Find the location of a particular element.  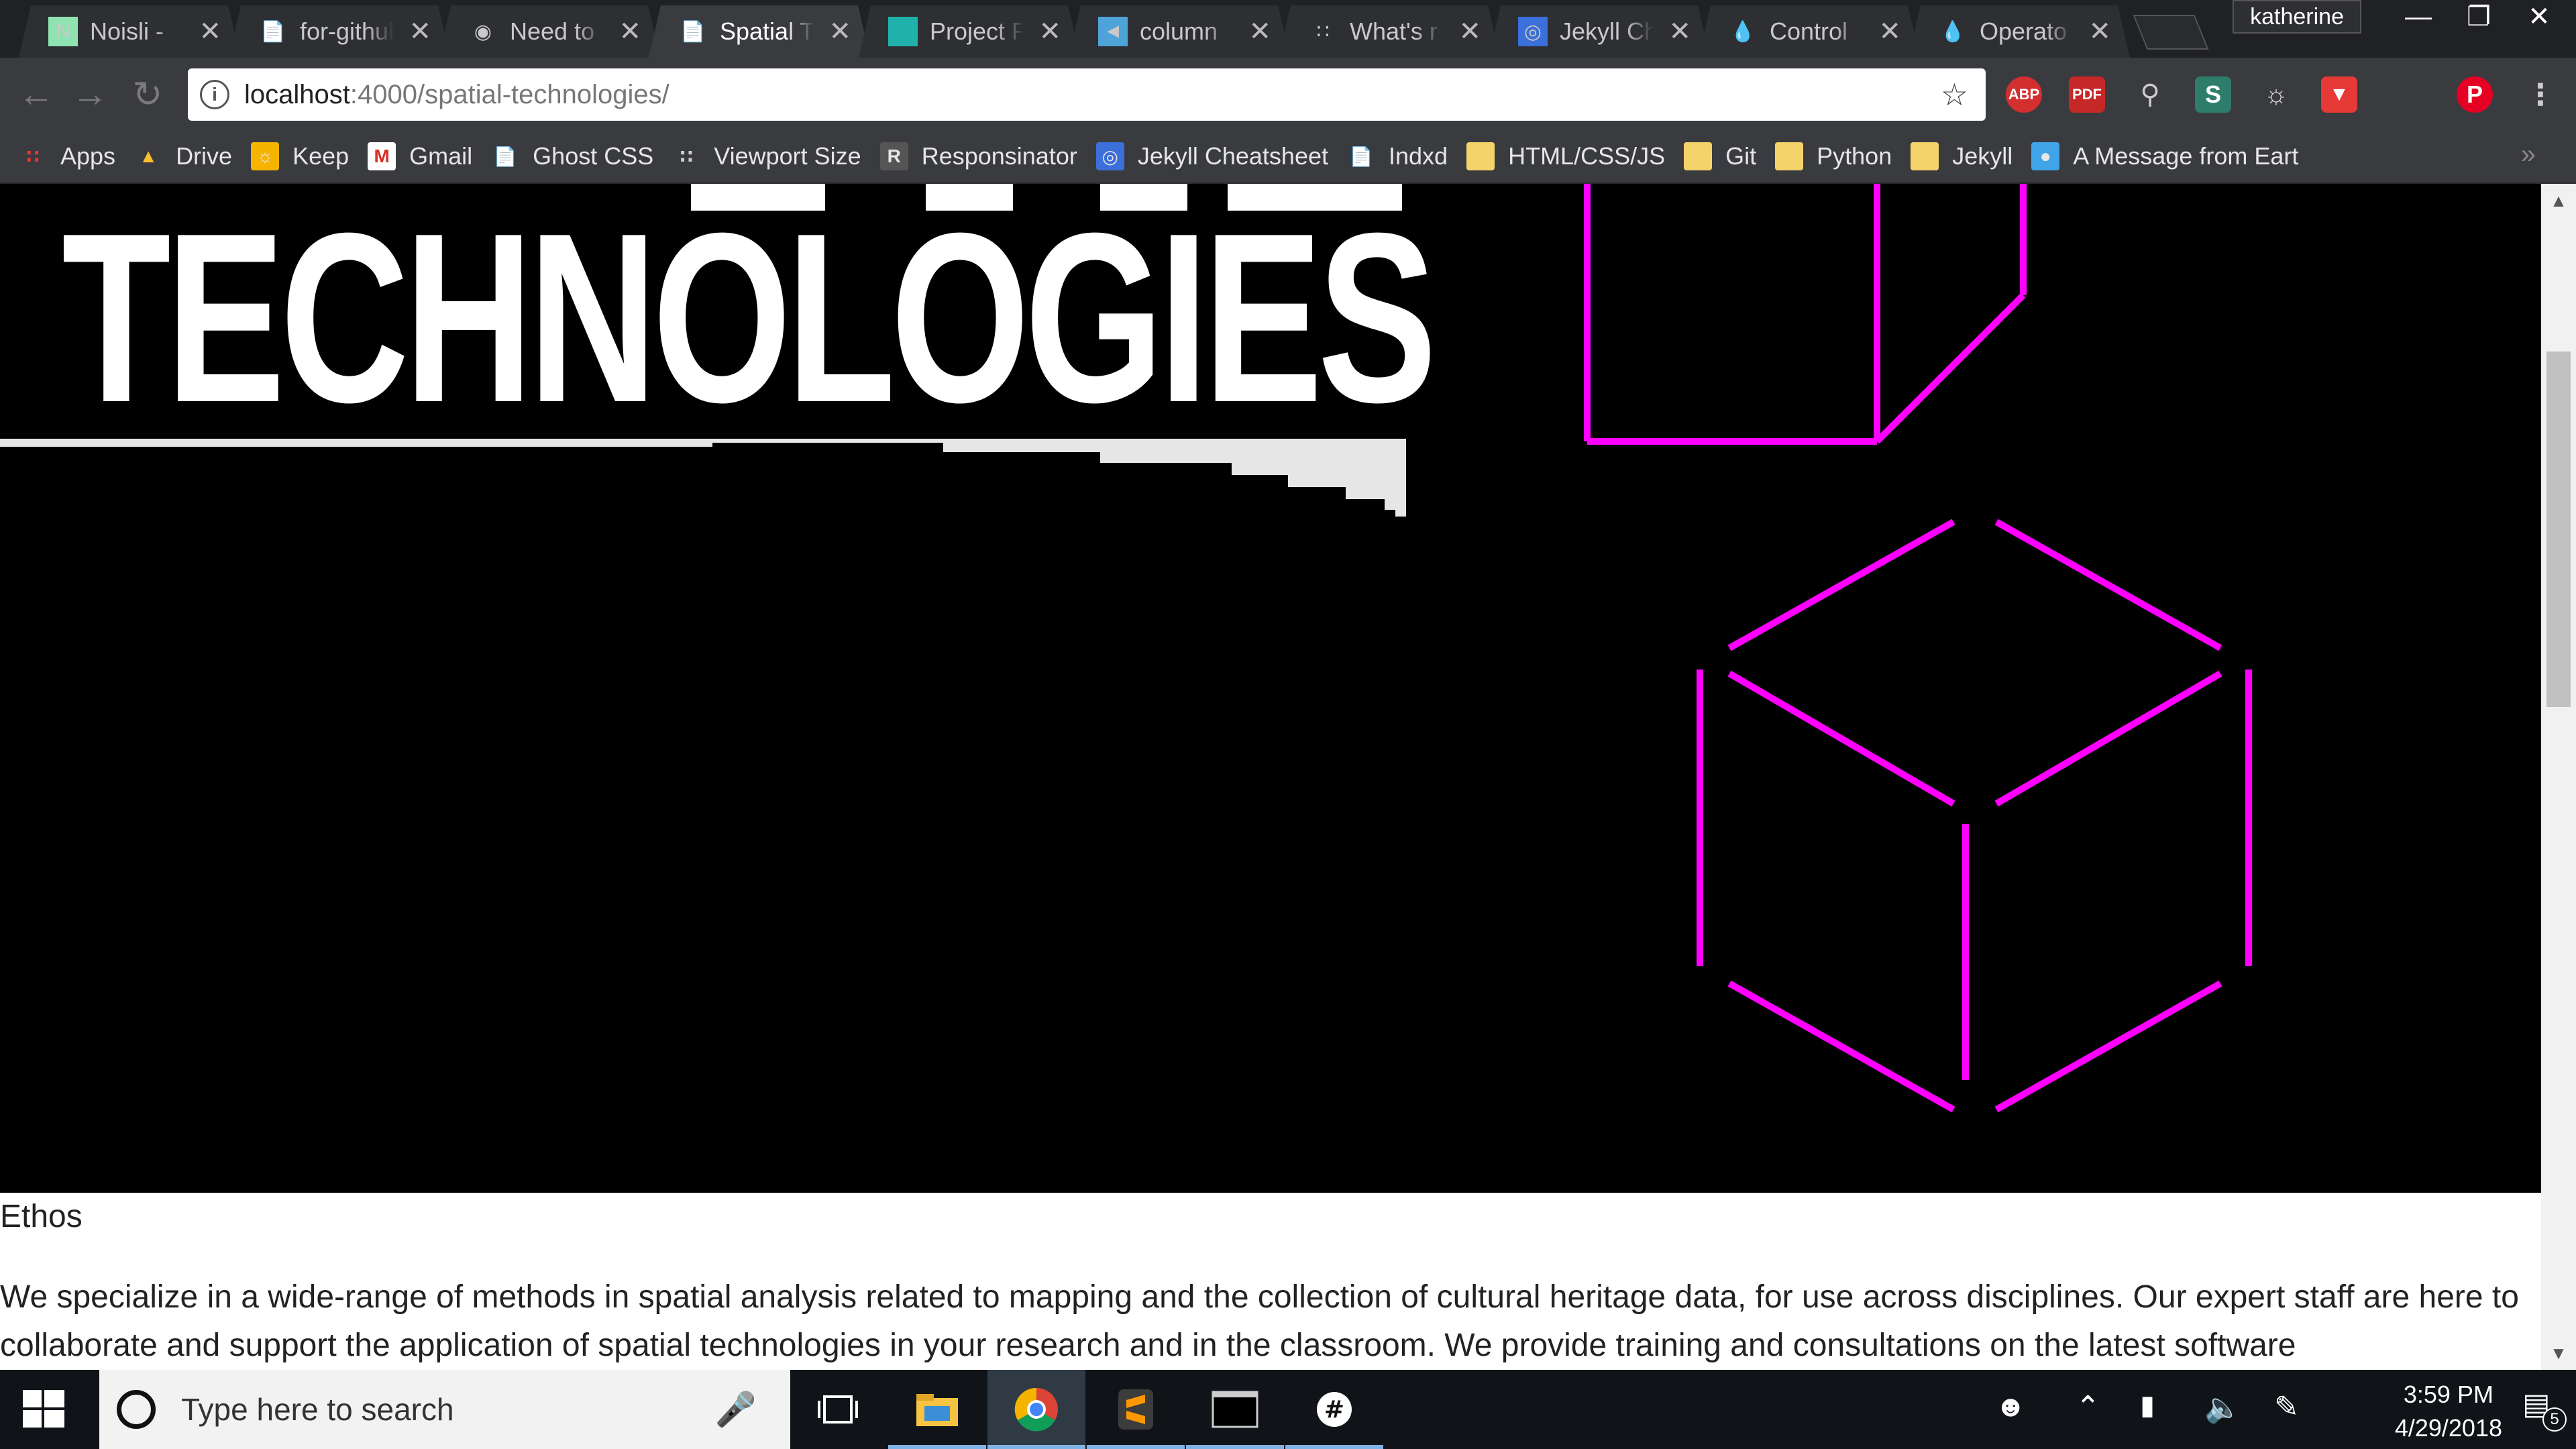

address-bar: i localhost:4000/spatial-technologies/ ☆ is located at coordinates (1087, 94).